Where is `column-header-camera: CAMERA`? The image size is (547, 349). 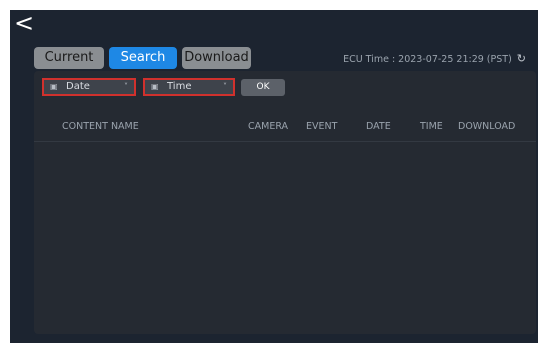 column-header-camera: CAMERA is located at coordinates (268, 126).